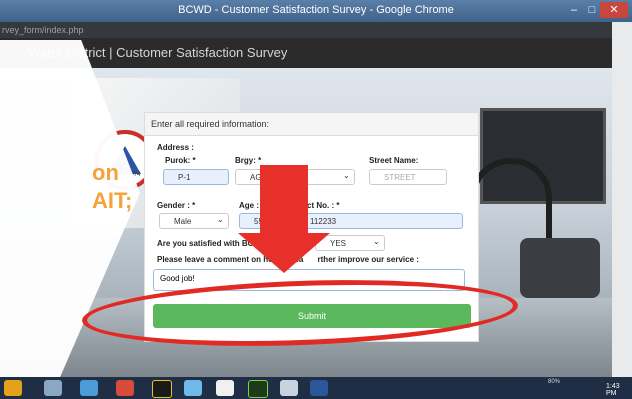 This screenshot has height=399, width=632. What do you see at coordinates (613, 390) in the screenshot?
I see `clock: 1:43 PM` at bounding box center [613, 390].